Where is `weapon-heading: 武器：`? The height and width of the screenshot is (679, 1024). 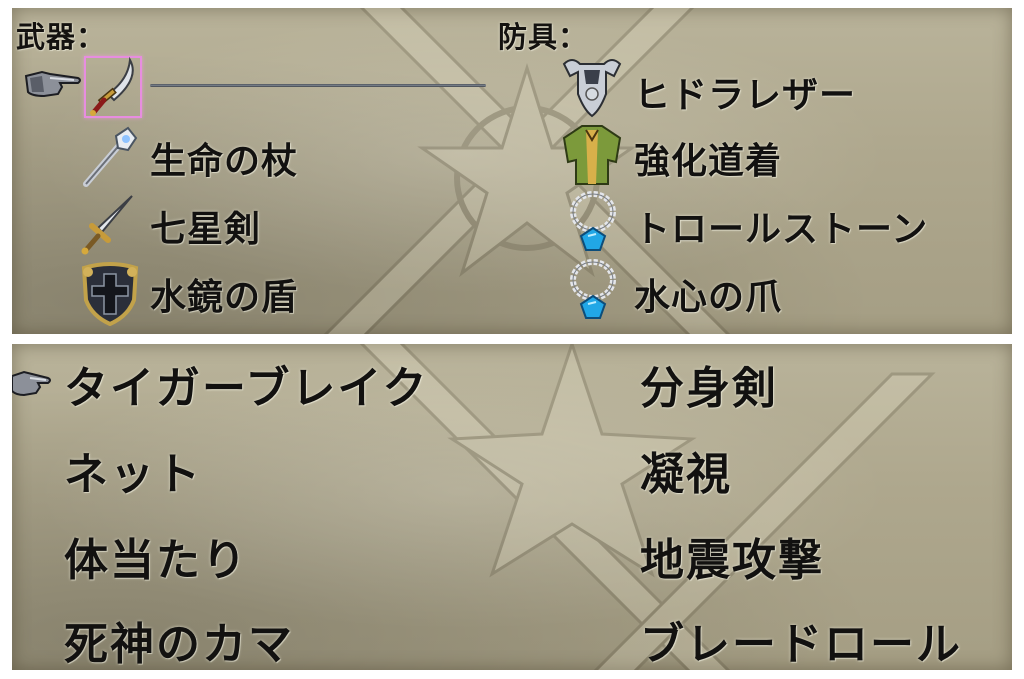 weapon-heading: 武器： is located at coordinates (61, 37).